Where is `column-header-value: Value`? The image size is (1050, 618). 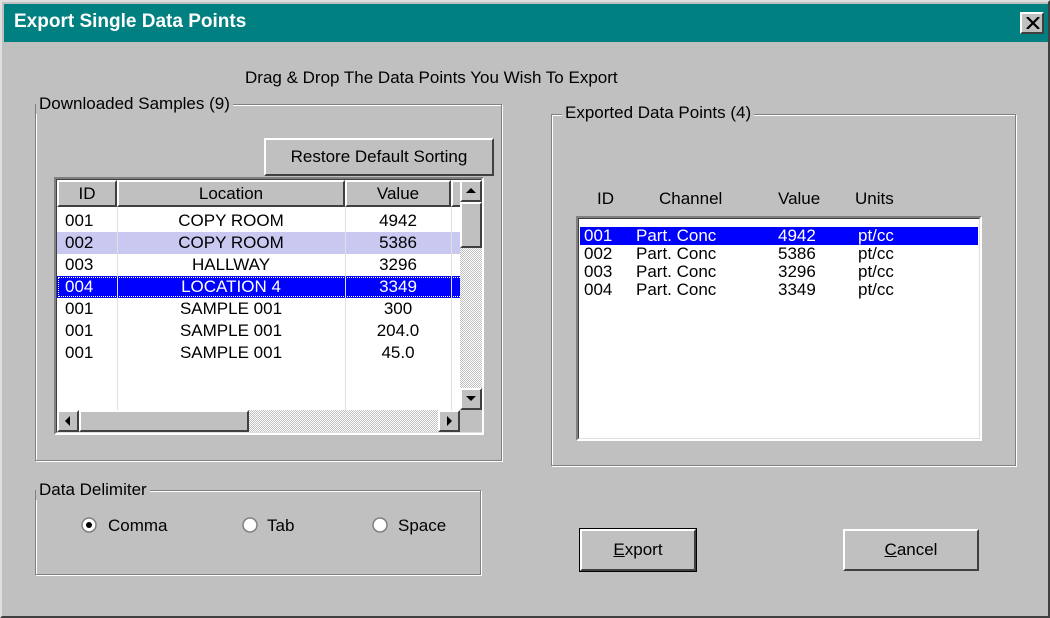 column-header-value: Value is located at coordinates (398, 193).